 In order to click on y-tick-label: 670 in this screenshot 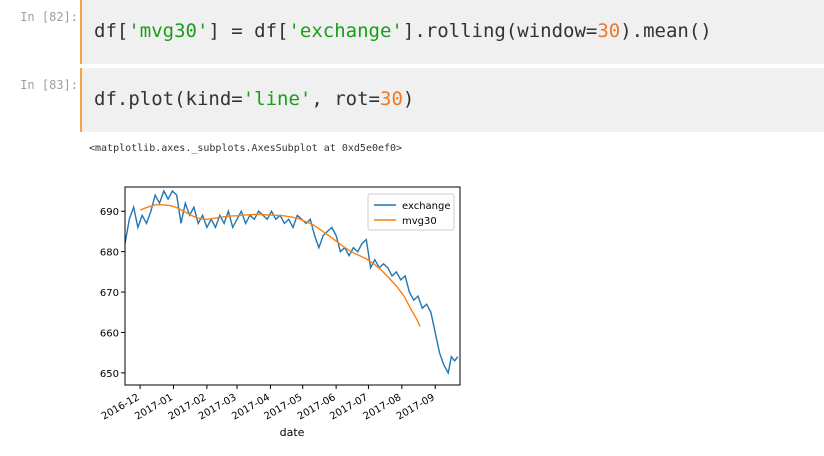, I will do `click(109, 293)`.